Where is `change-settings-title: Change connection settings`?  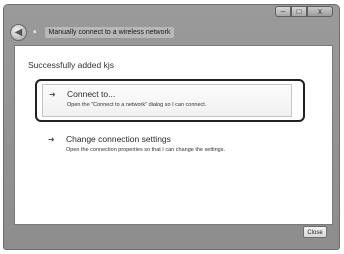
change-settings-title: Change connection settings is located at coordinates (118, 139).